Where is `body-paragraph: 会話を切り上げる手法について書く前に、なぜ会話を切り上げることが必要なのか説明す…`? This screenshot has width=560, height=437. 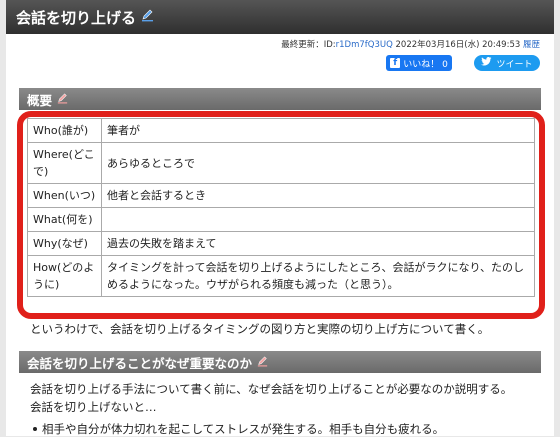 body-paragraph: 会話を切り上げる手法について書く前に、なぜ会話を切り上げることが必要なのか説明す… is located at coordinates (271, 389).